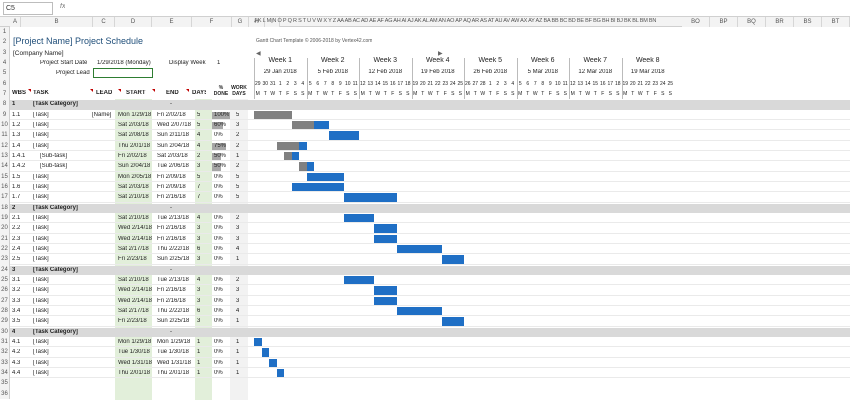  I want to click on start-cell: Wed 1/31/18, so click(135, 363).